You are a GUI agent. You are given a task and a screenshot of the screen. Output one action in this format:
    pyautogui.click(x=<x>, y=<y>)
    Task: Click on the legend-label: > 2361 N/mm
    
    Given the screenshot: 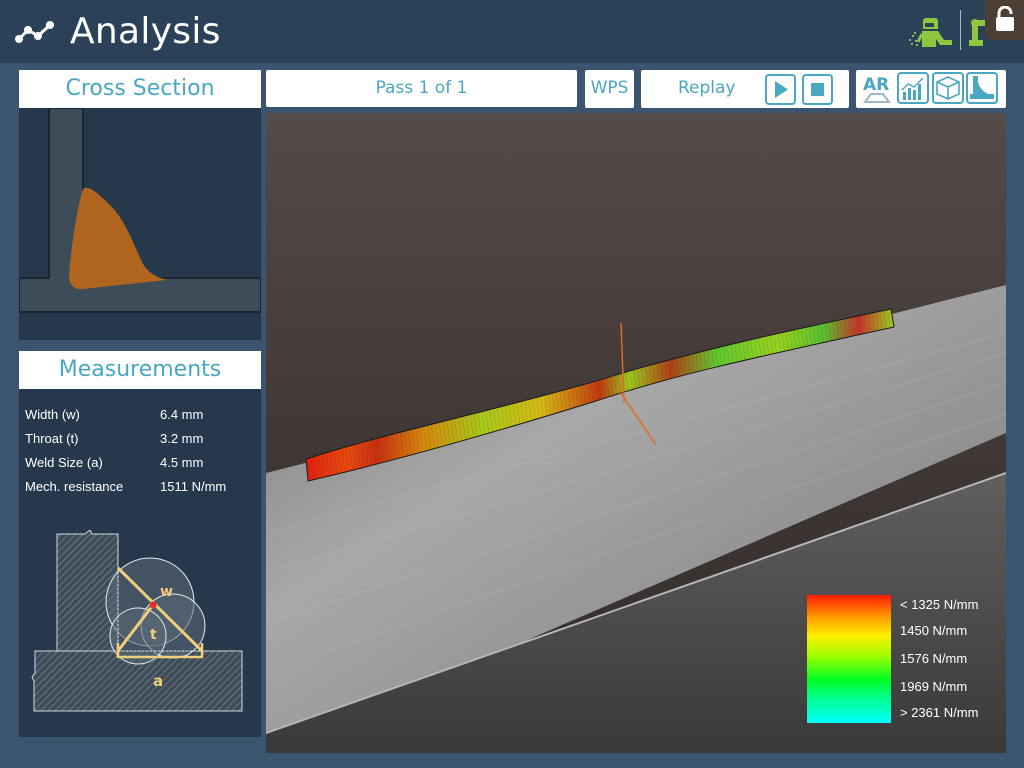 What is the action you would take?
    pyautogui.click(x=939, y=712)
    